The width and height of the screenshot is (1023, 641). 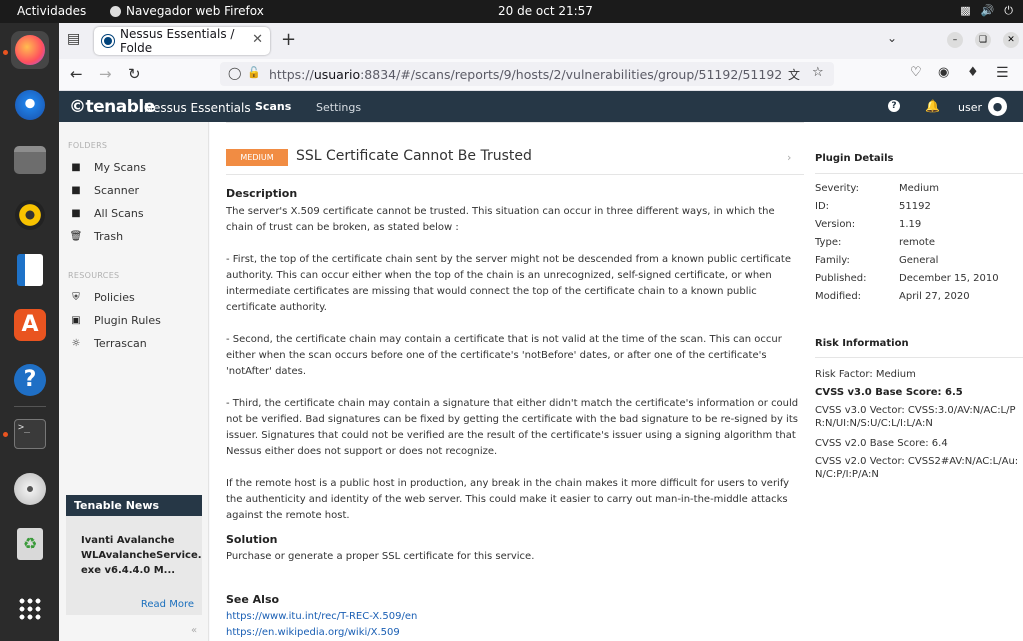 What do you see at coordinates (30, 50) in the screenshot?
I see `firefox-dock-icon` at bounding box center [30, 50].